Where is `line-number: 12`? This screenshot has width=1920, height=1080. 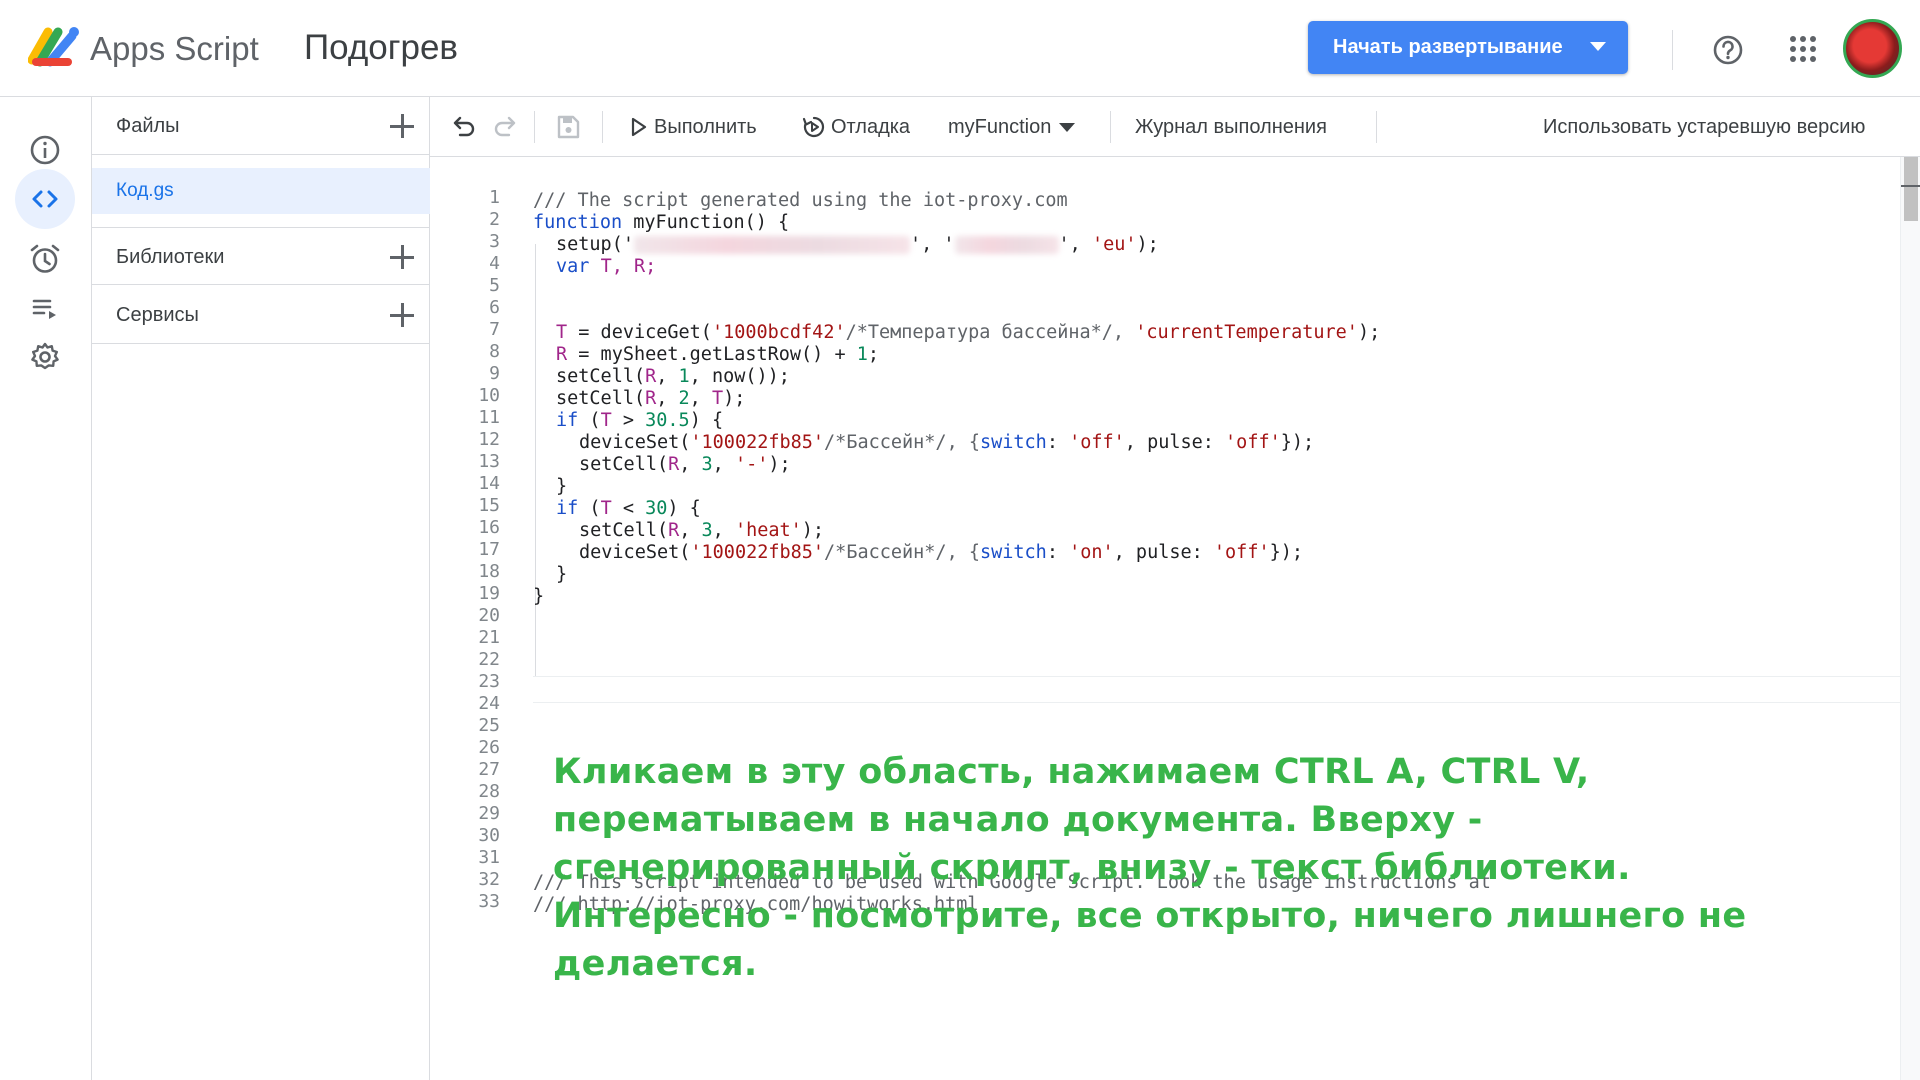 line-number: 12 is located at coordinates (489, 439).